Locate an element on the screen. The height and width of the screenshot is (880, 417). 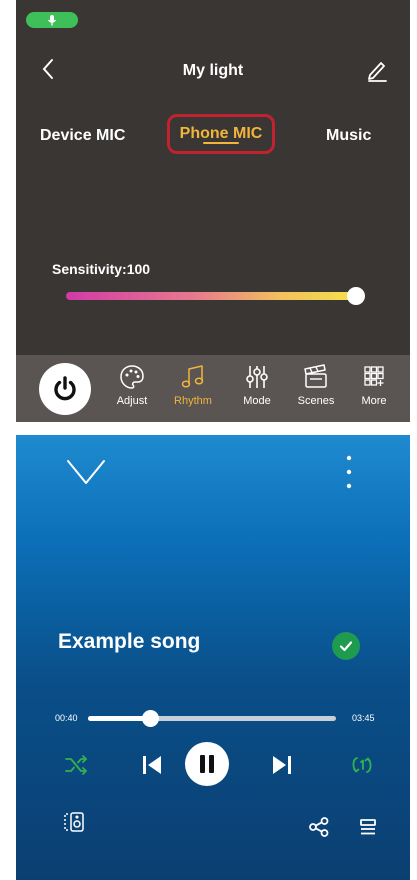
previous-track-icon is located at coordinates (152, 765).